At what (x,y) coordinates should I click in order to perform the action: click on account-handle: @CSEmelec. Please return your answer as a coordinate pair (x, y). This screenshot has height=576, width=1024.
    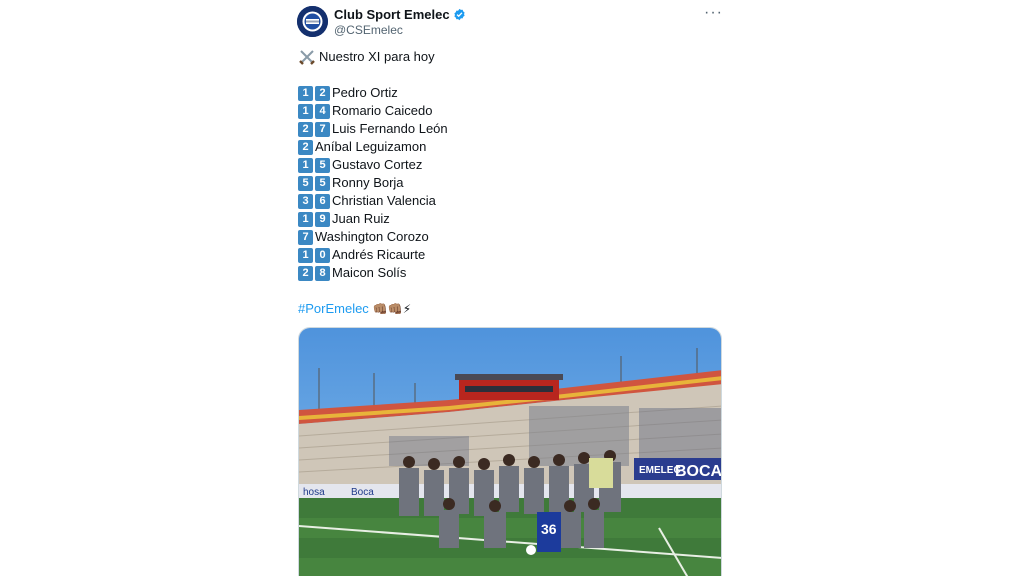
    Looking at the image, I should click on (368, 30).